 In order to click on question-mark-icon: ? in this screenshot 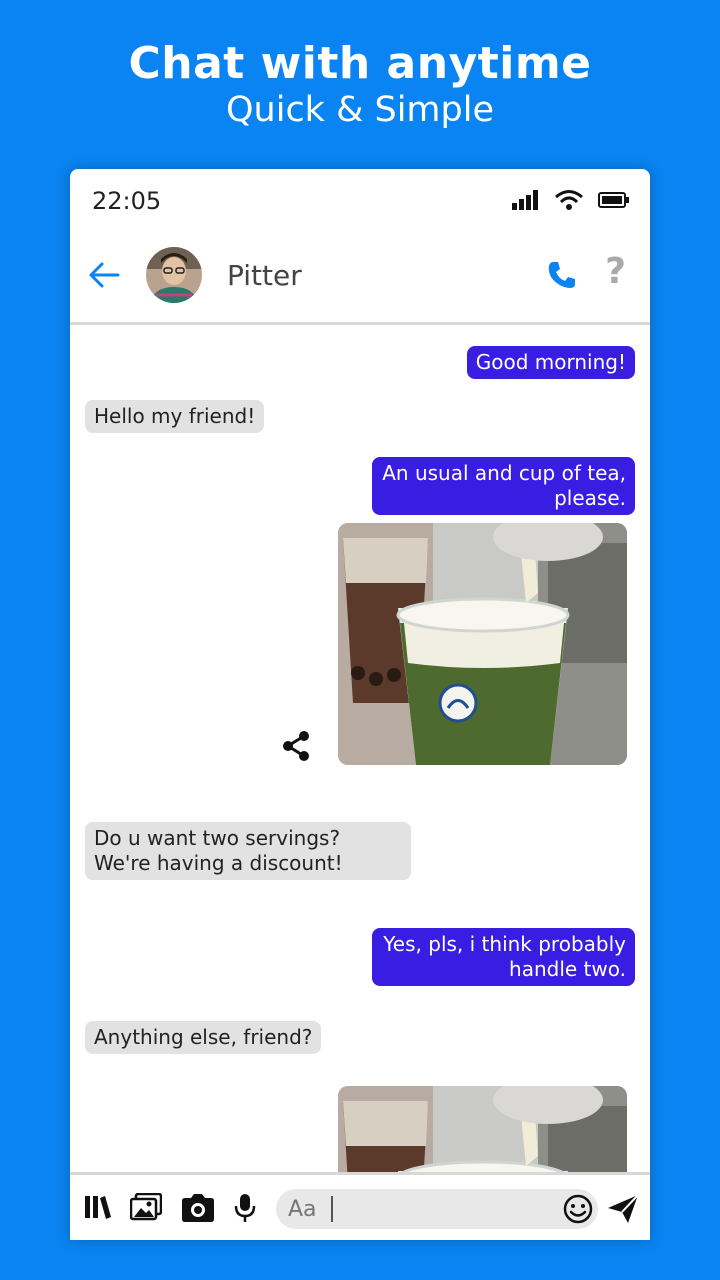, I will do `click(615, 271)`.